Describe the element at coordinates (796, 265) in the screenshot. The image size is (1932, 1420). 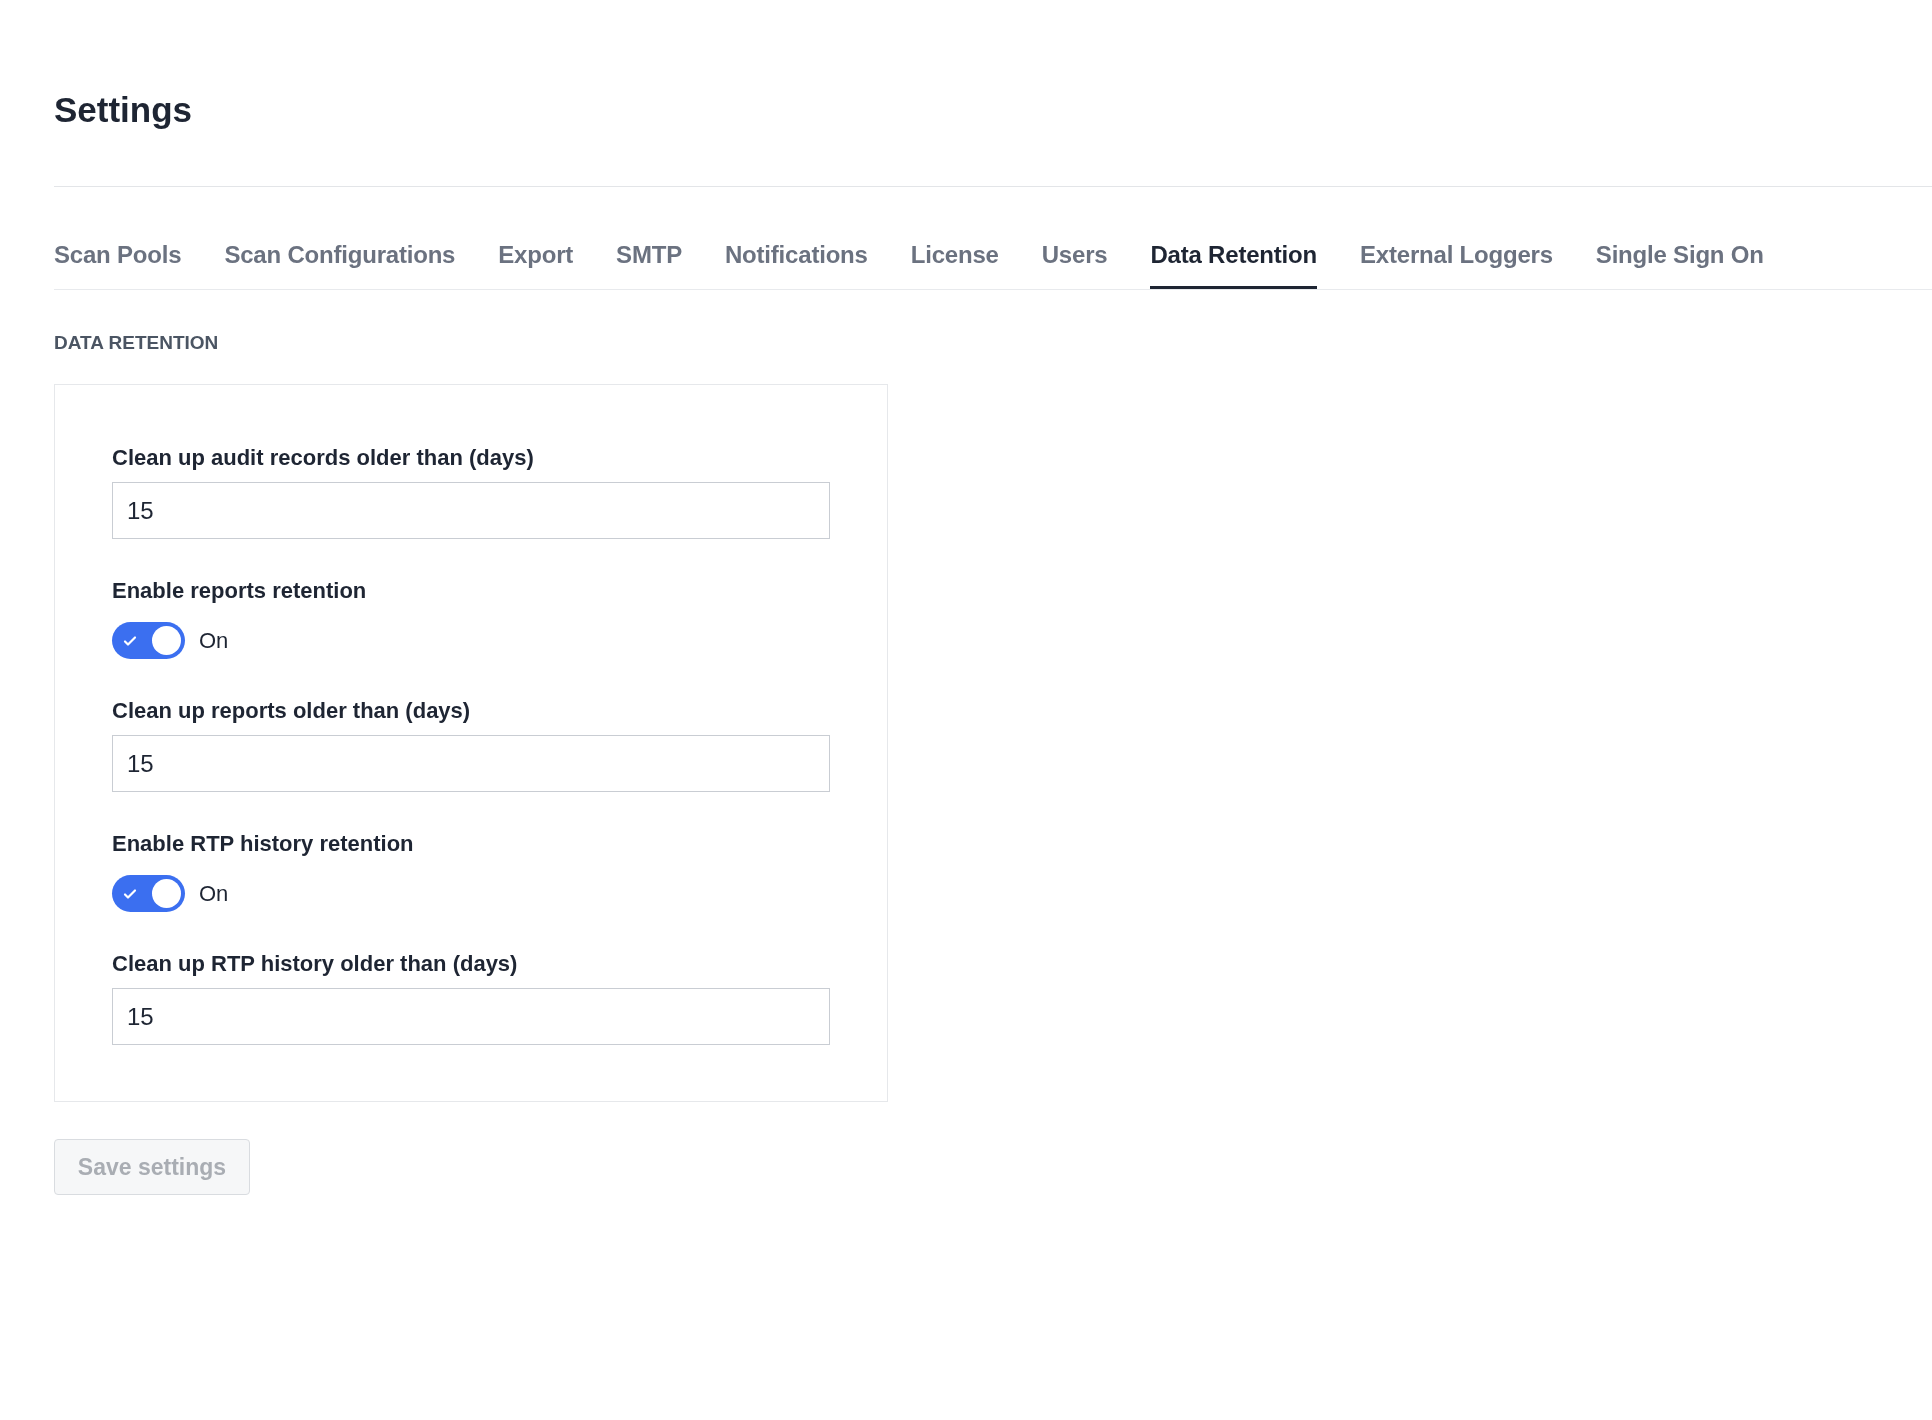
I see `tab: Notifications` at that location.